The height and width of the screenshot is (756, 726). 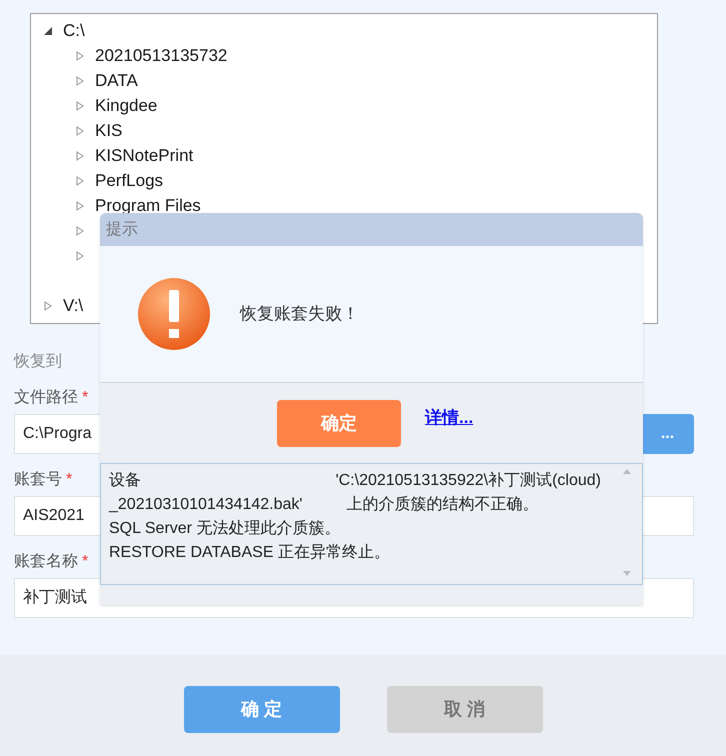 What do you see at coordinates (442, 504) in the screenshot?
I see `detail-text: 上的介质簇的结构不正确。` at bounding box center [442, 504].